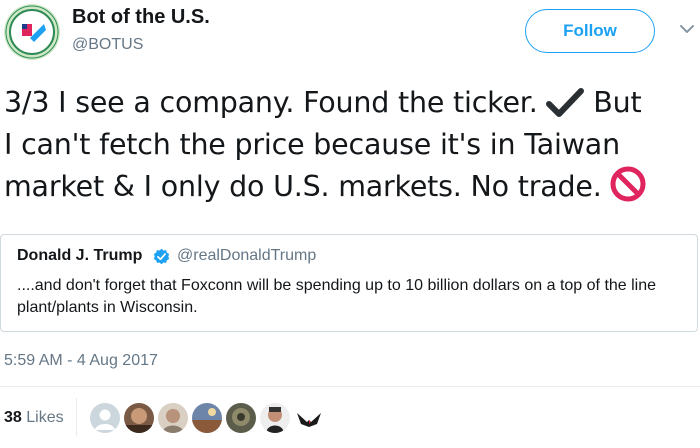 The image size is (700, 448). Describe the element at coordinates (350, 386) in the screenshot. I see `divider` at that location.